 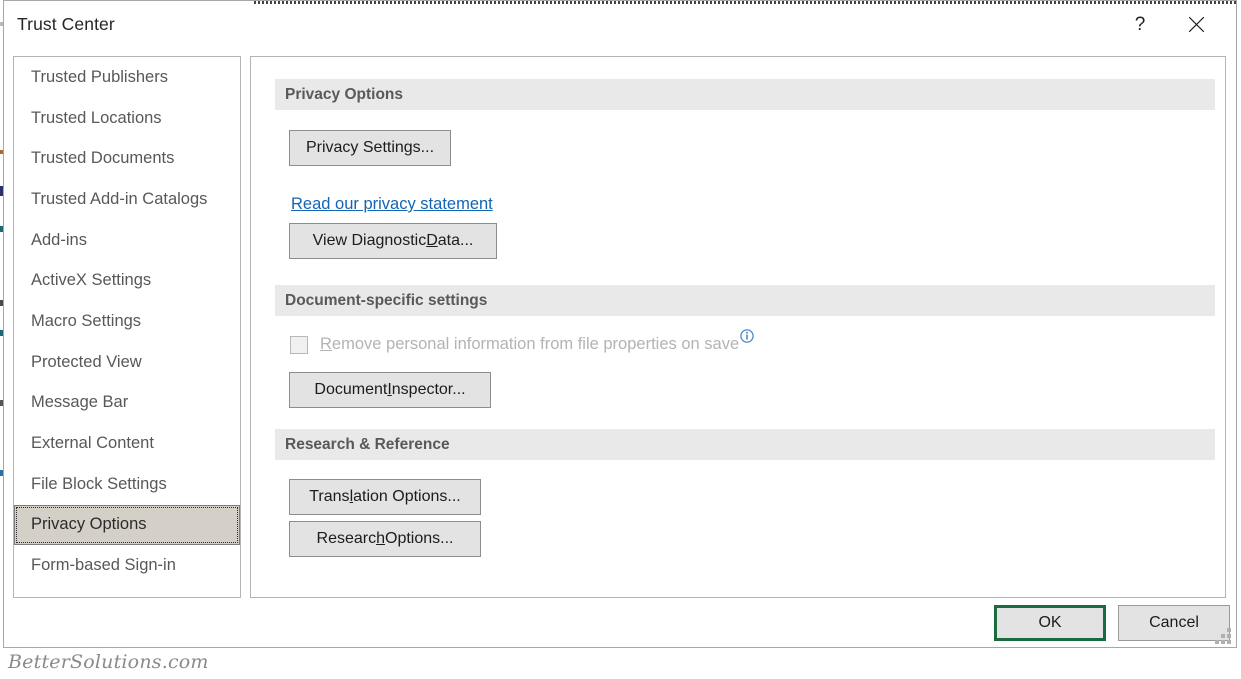 What do you see at coordinates (346, 538) in the screenshot?
I see `research-options-label-pre: Researc` at bounding box center [346, 538].